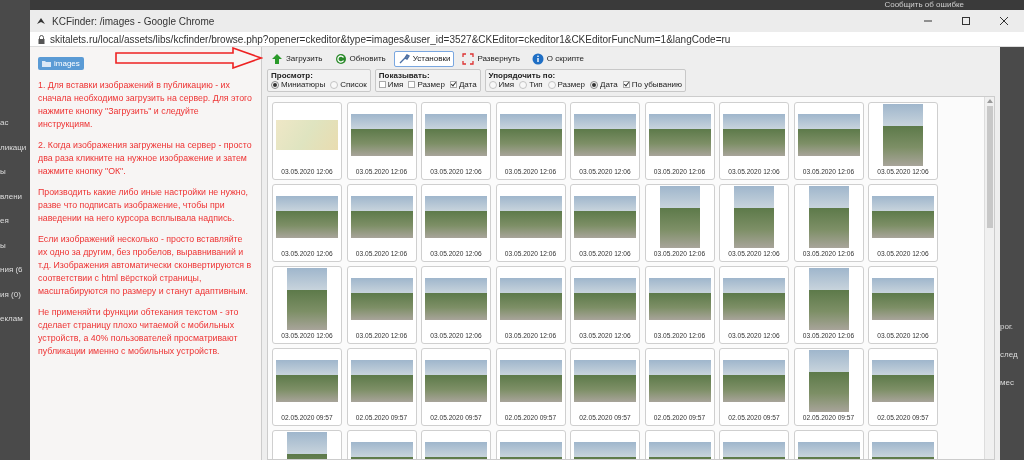 The height and width of the screenshot is (460, 1024). I want to click on toolbar-button: Загрузить, so click(297, 58).